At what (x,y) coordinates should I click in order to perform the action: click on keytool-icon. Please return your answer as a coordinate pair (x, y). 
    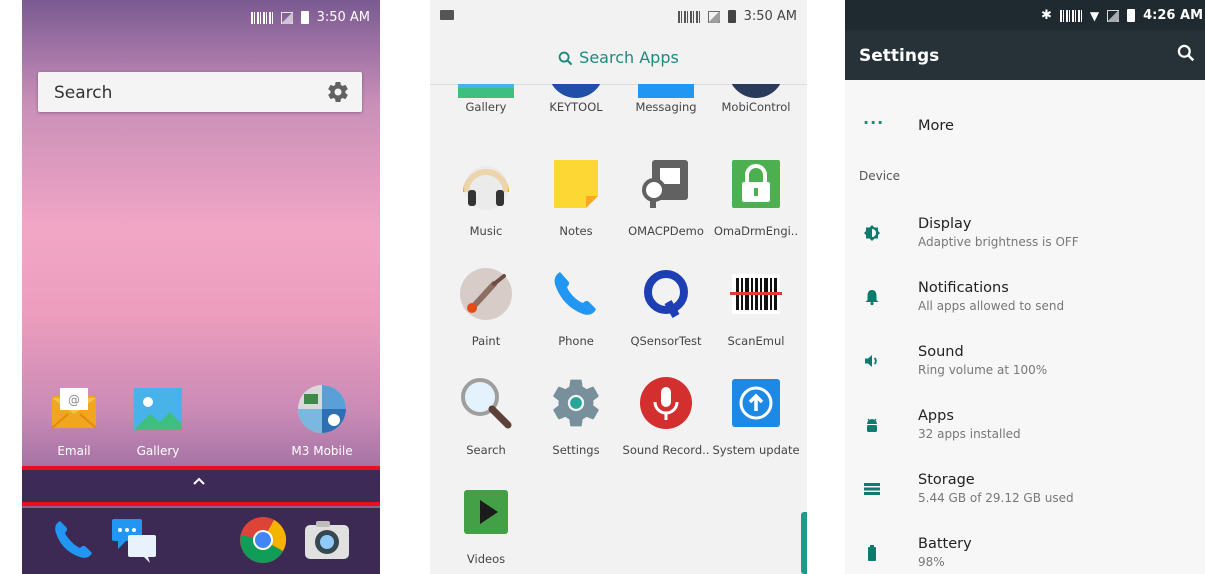
    Looking at the image, I should click on (576, 91).